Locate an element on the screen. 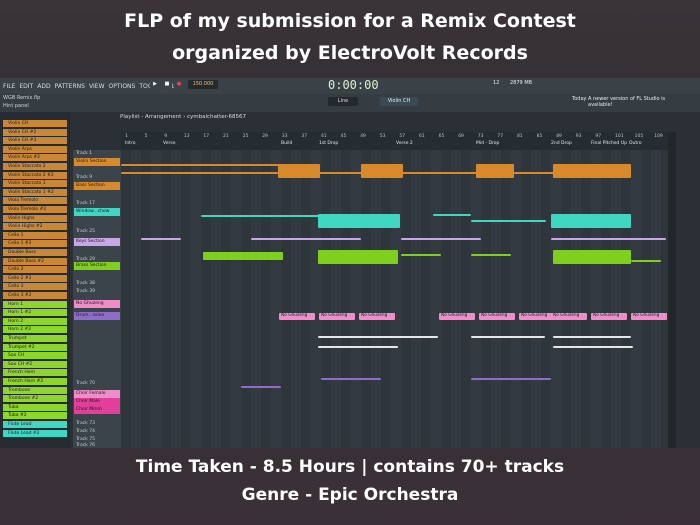 The image size is (700, 525). track-header: Violin Section is located at coordinates (97, 162).